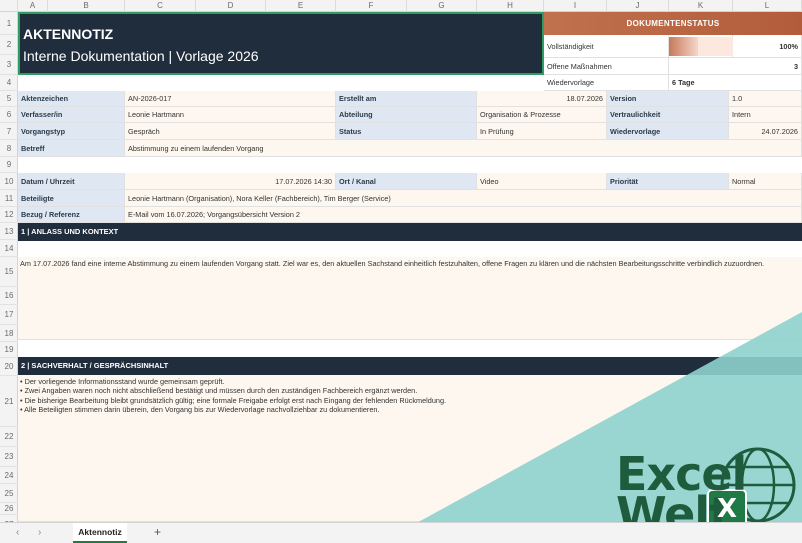 This screenshot has width=802, height=543. Describe the element at coordinates (71, 198) in the screenshot. I see `beteiligte-label: Beteiligte` at that location.